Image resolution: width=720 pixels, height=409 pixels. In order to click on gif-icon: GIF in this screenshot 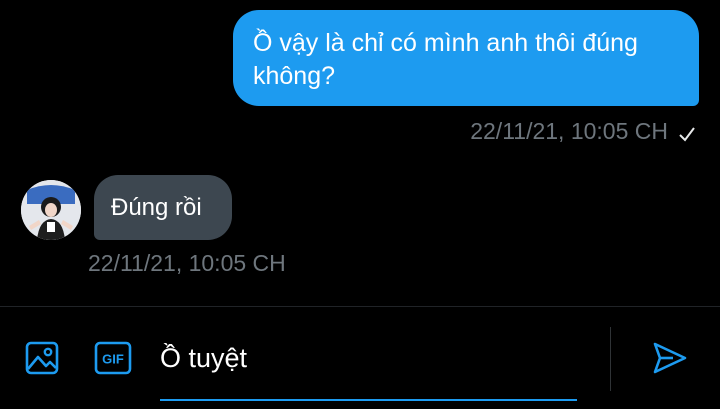, I will do `click(113, 360)`.